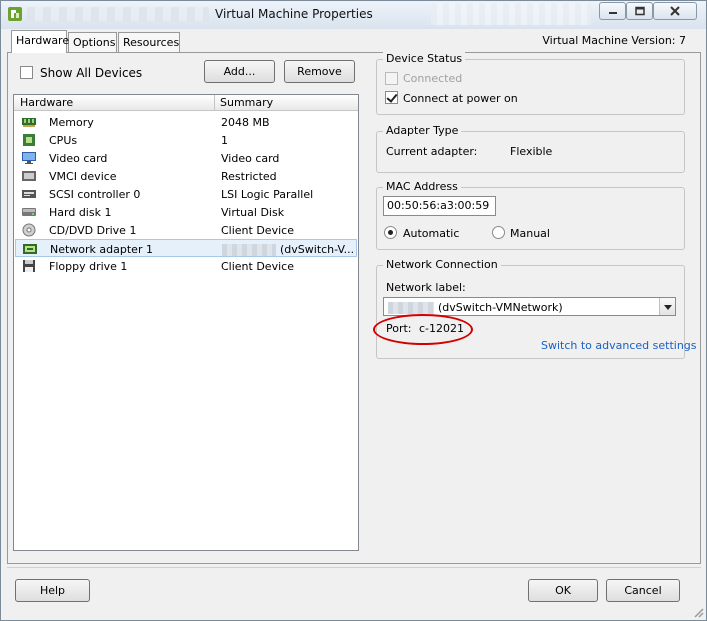 This screenshot has width=707, height=621. What do you see at coordinates (224, 140) in the screenshot?
I see `device-summary: 1` at bounding box center [224, 140].